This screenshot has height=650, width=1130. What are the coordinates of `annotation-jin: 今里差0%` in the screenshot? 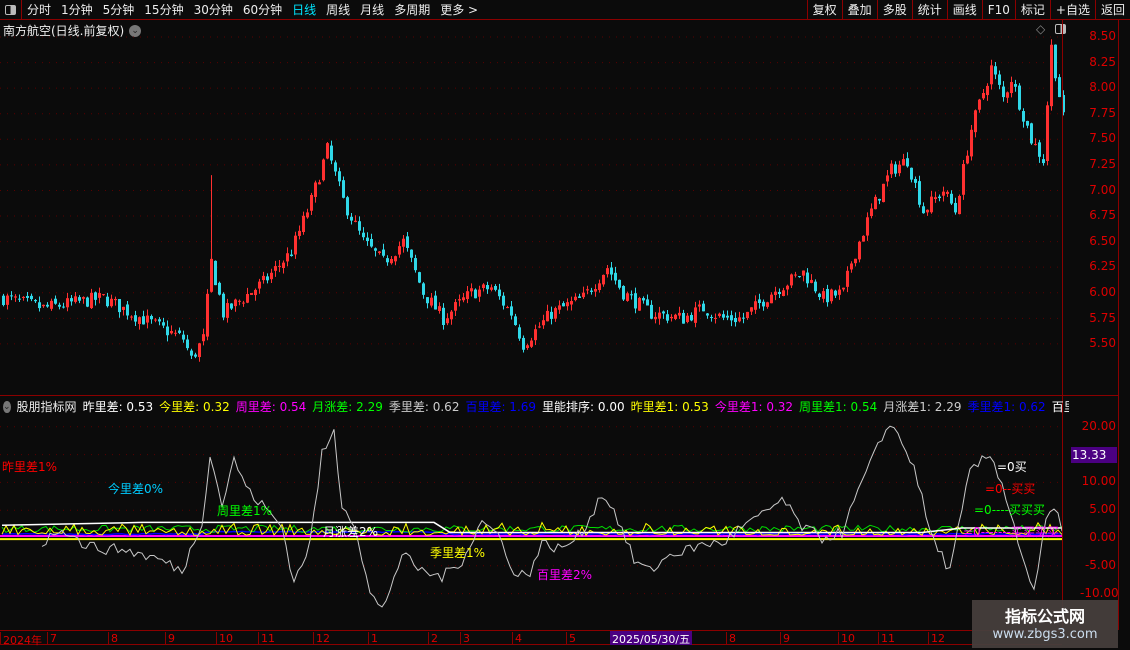 It's located at (136, 489).